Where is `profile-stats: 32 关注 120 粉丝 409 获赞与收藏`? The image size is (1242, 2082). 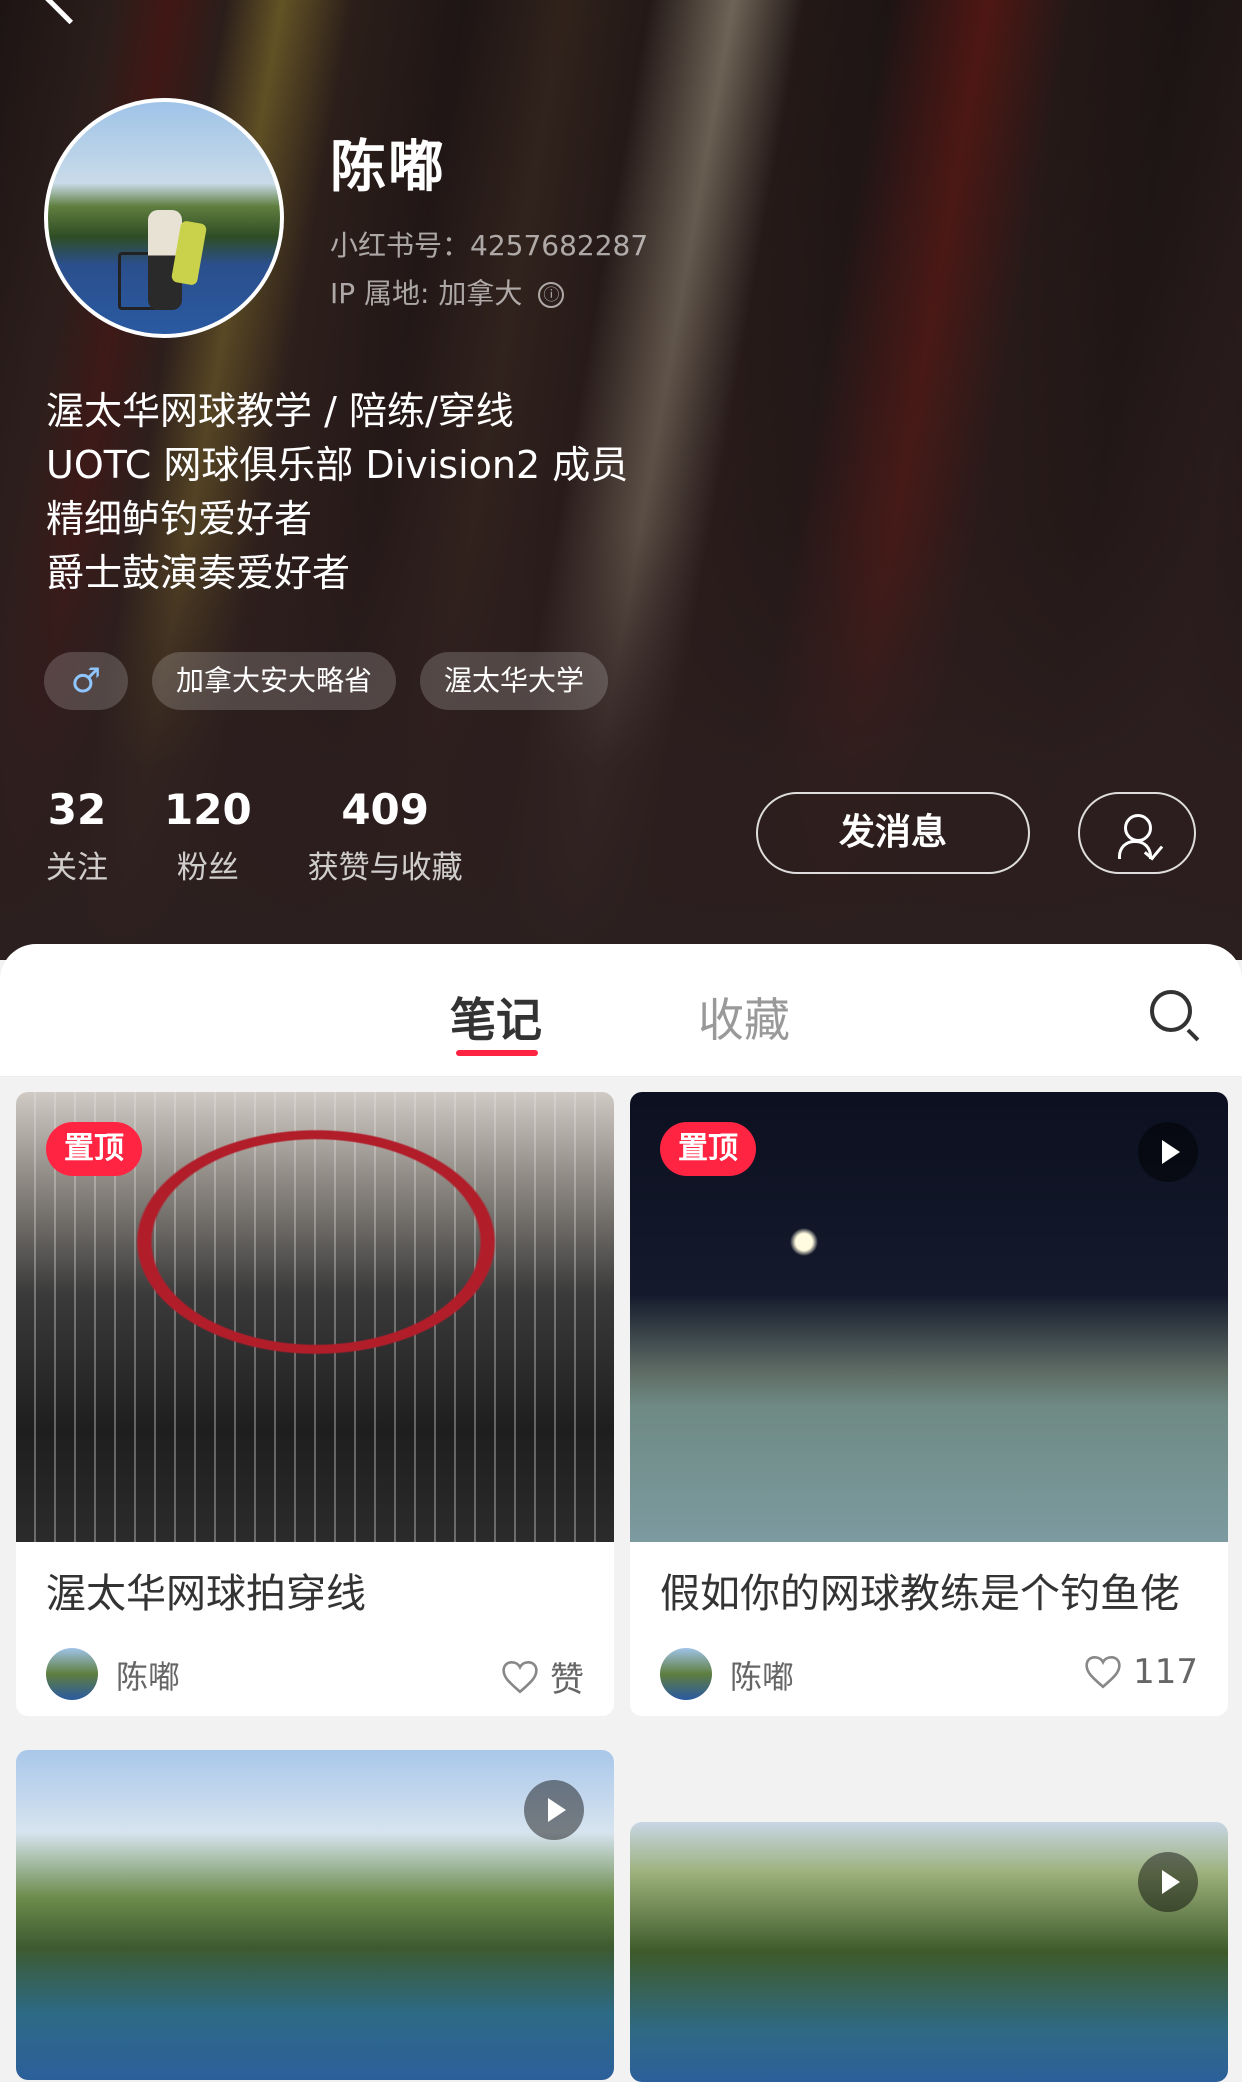 profile-stats: 32 关注 120 粉丝 409 获赞与收藏 is located at coordinates (282, 835).